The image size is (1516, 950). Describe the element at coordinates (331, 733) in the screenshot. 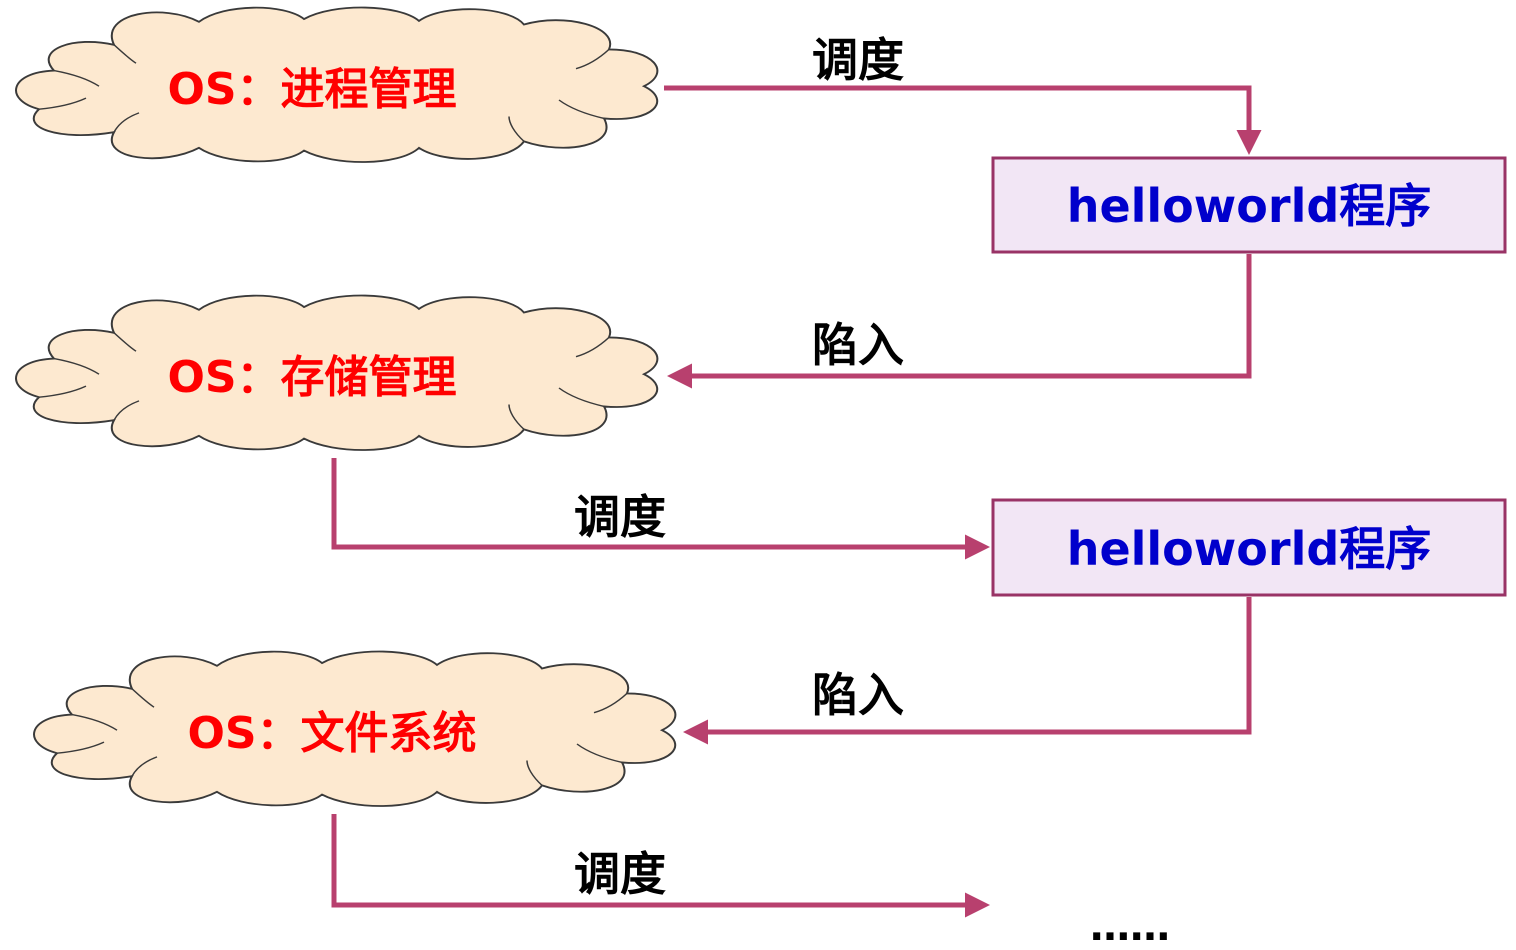

I see `os-file-system-label: OS：文件系统` at that location.